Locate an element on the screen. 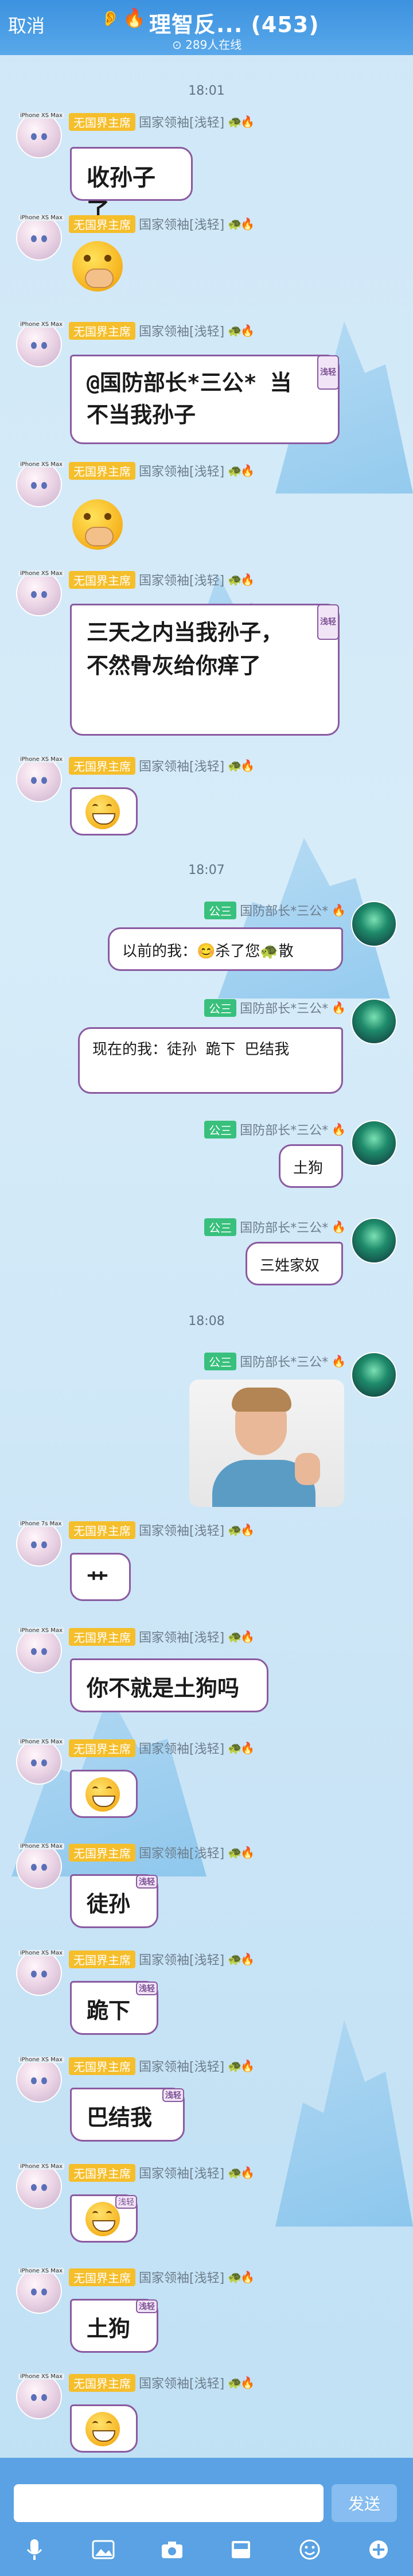  message-text: 以前的我：😊杀了您🐢散 is located at coordinates (208, 951).